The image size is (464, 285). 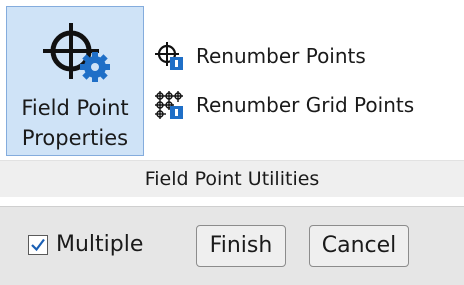 I want to click on renumber-grid-points-button: Renumber Grid Points, so click(x=284, y=105).